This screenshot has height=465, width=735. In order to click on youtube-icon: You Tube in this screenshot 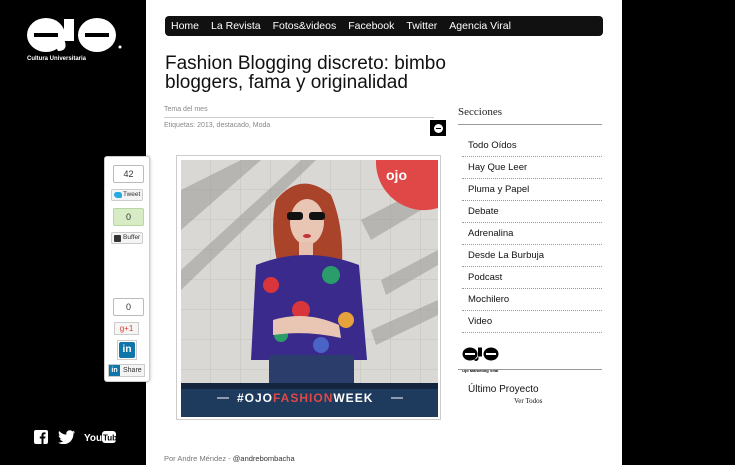, I will do `click(100, 437)`.